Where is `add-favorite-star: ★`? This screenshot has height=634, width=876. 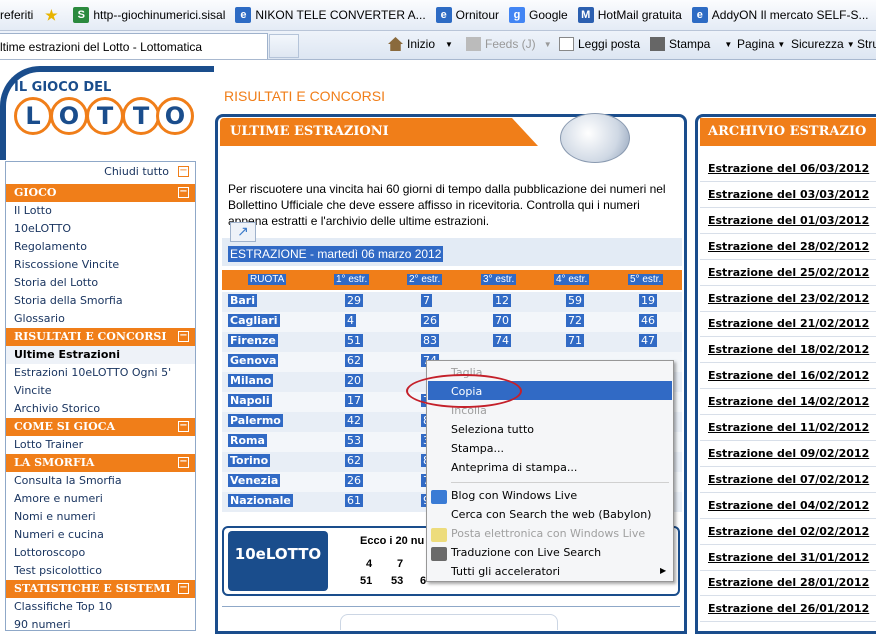 add-favorite-star: ★ is located at coordinates (53, 15).